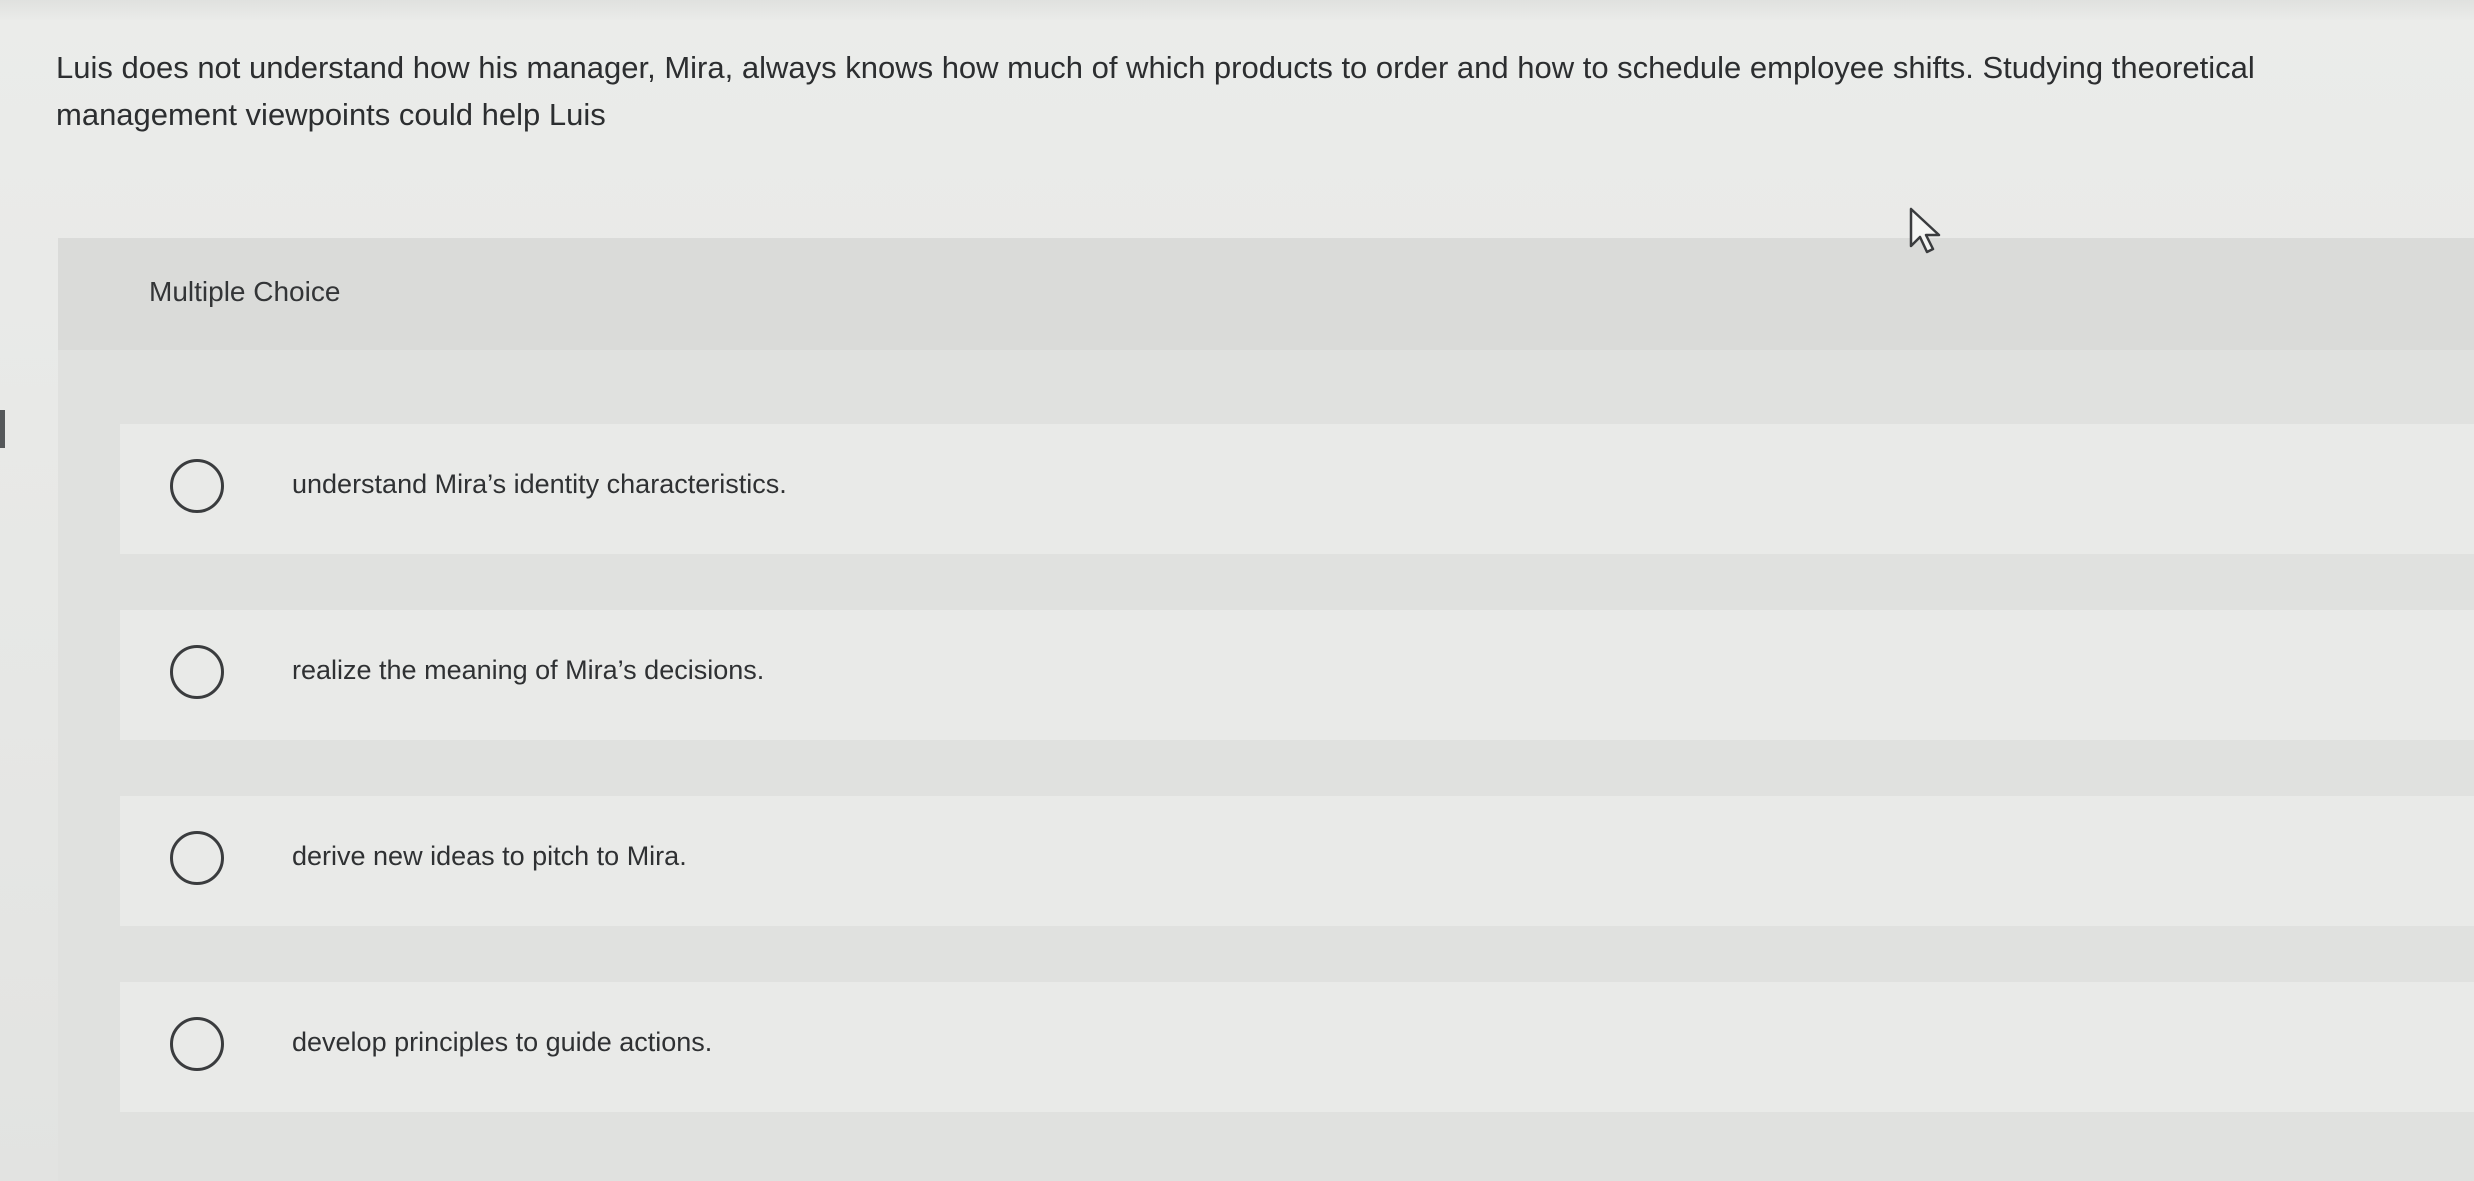 This screenshot has width=2474, height=1181. I want to click on answer-option-3: derive new ideas to pitch to Mira., so click(1297, 861).